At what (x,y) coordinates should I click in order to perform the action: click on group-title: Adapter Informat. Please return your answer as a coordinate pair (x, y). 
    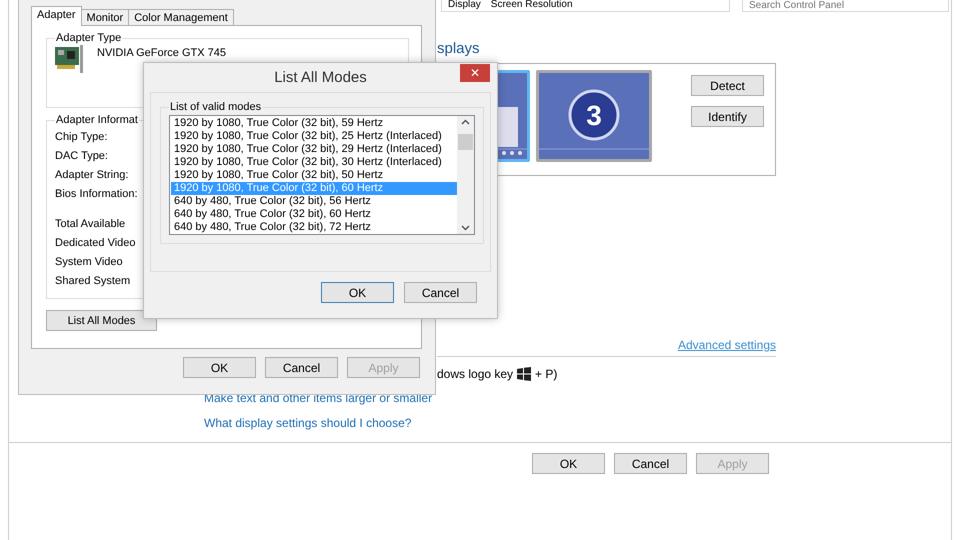
    Looking at the image, I should click on (97, 120).